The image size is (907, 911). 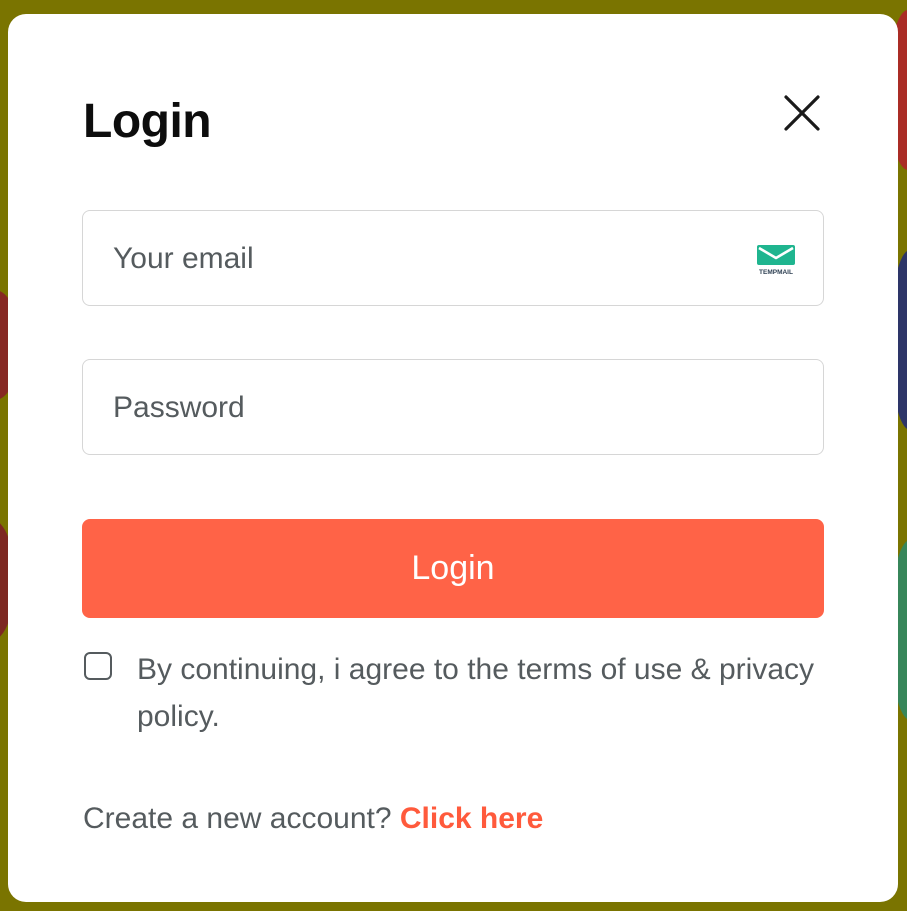 I want to click on password-field, so click(x=453, y=407).